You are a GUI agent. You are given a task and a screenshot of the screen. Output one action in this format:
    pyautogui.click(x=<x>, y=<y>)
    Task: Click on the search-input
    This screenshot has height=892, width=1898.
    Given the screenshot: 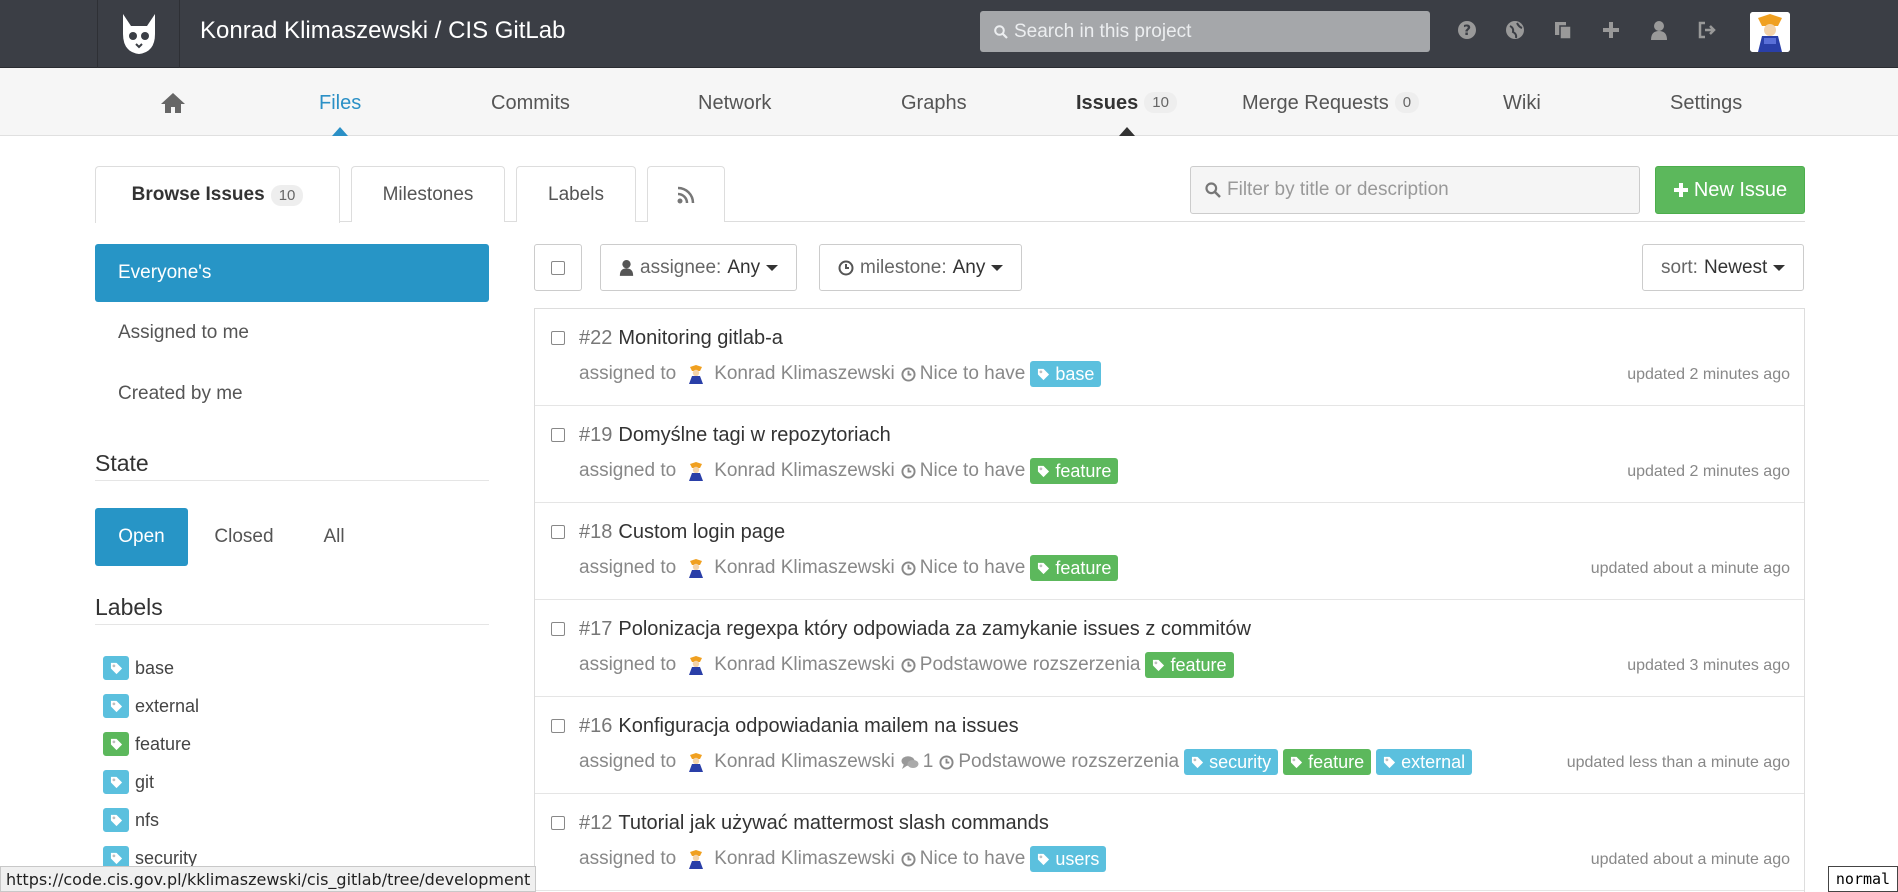 What is the action you would take?
    pyautogui.click(x=1214, y=31)
    